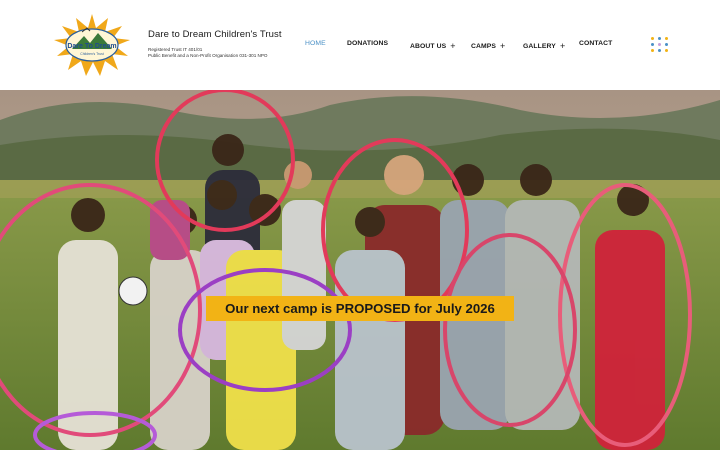 This screenshot has width=720, height=450. I want to click on nav-camps-label: CAMPS, so click(484, 46).